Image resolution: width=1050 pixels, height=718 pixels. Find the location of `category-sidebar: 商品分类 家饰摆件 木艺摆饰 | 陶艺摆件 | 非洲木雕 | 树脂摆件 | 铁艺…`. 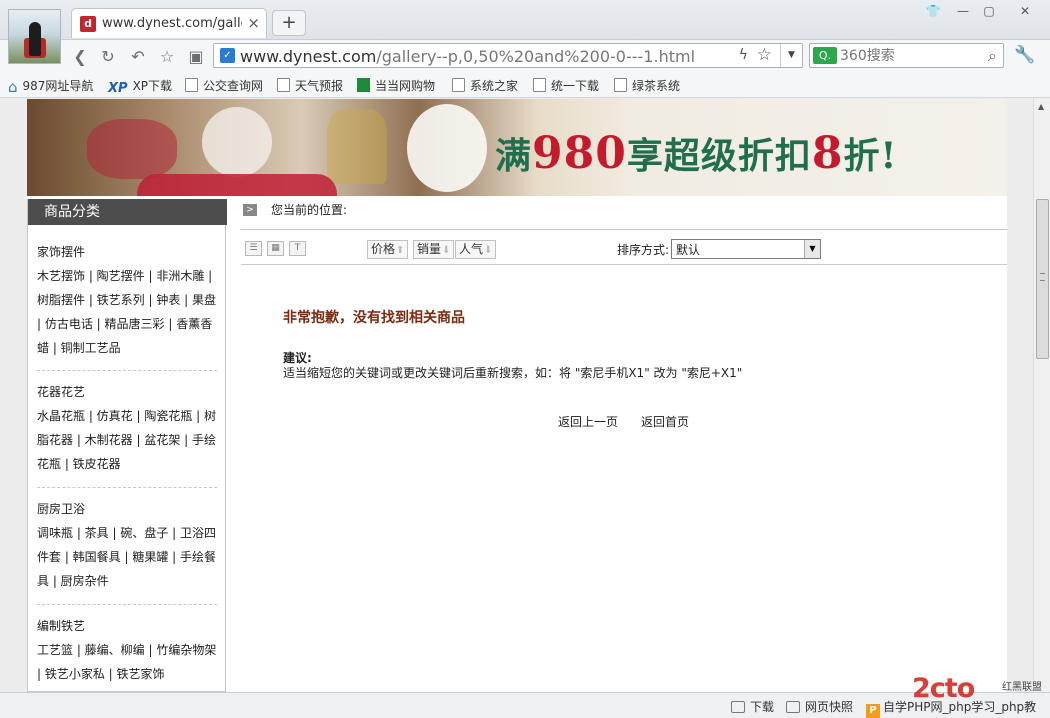

category-sidebar: 商品分类 家饰摆件 木艺摆饰 | 陶艺摆件 | 非洲木雕 | 树脂摆件 | 铁艺… is located at coordinates (127, 445).